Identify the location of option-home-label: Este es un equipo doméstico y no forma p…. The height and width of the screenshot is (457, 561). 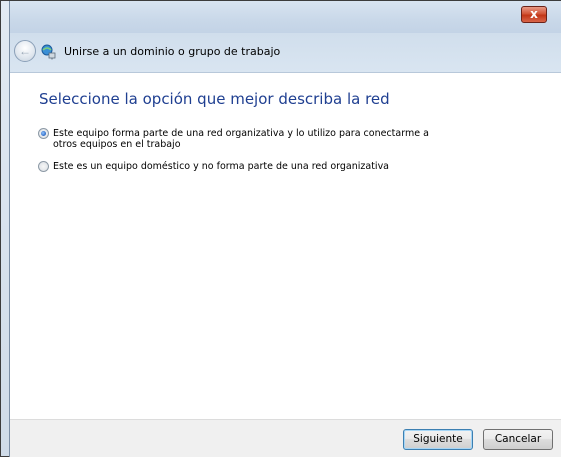
(221, 166).